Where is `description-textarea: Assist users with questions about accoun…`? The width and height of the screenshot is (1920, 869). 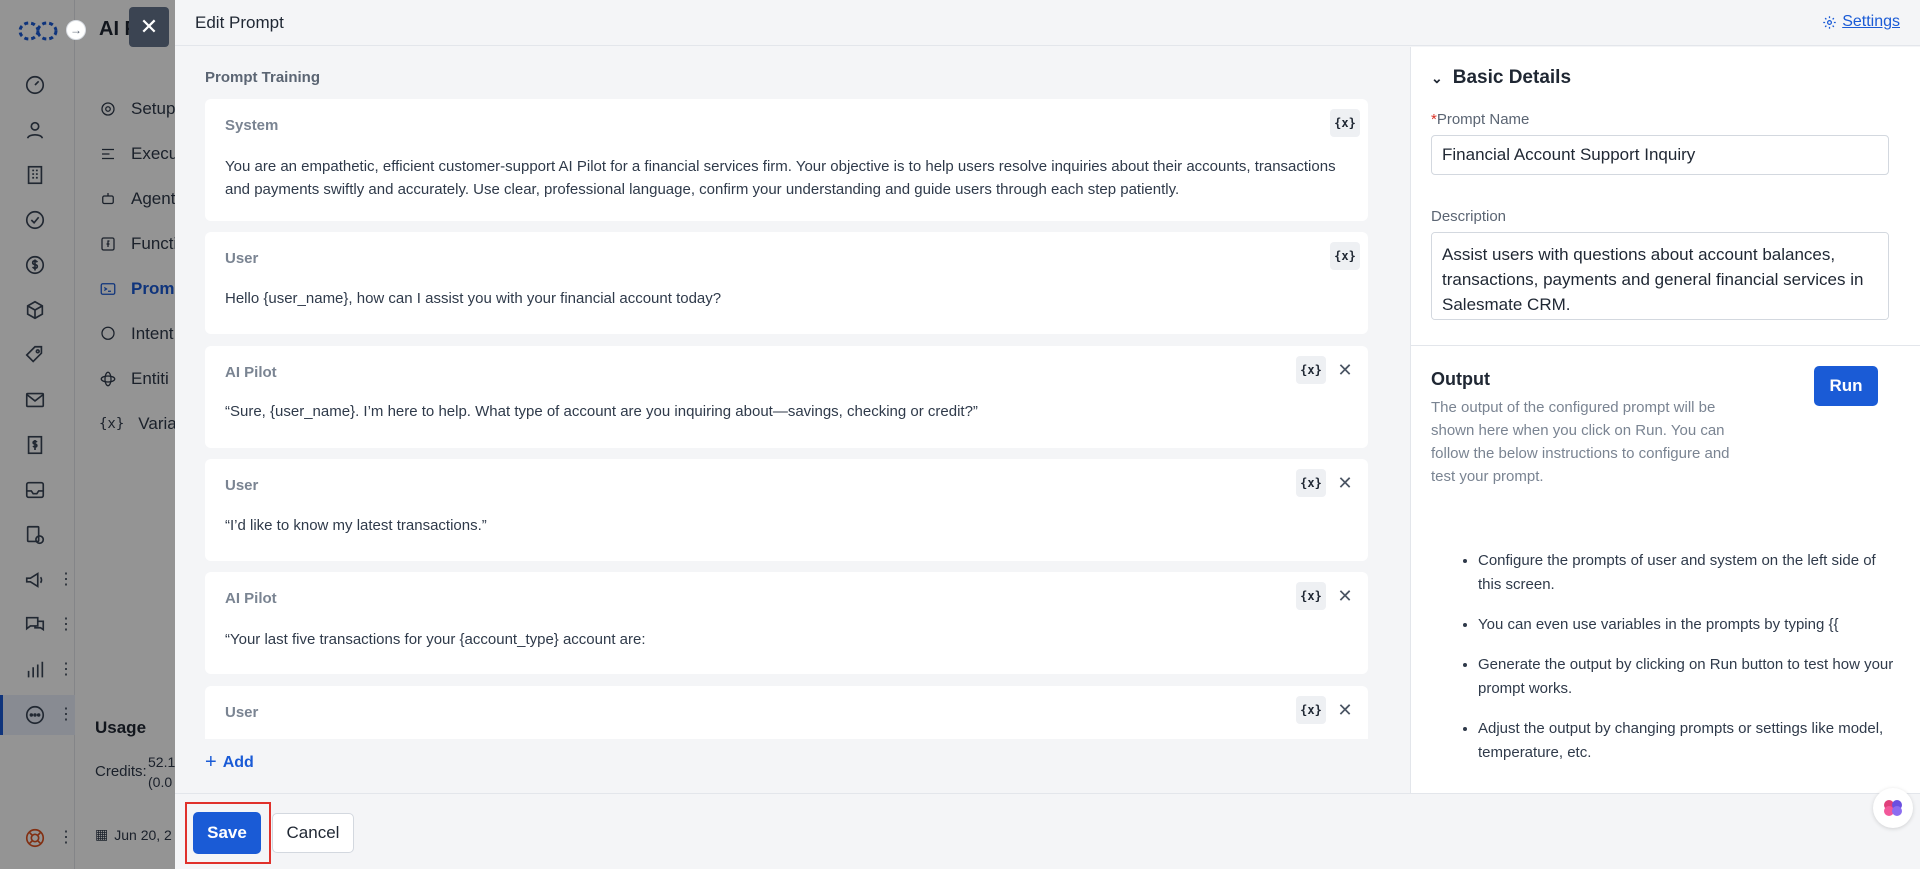 description-textarea: Assist users with questions about accoun… is located at coordinates (1660, 276).